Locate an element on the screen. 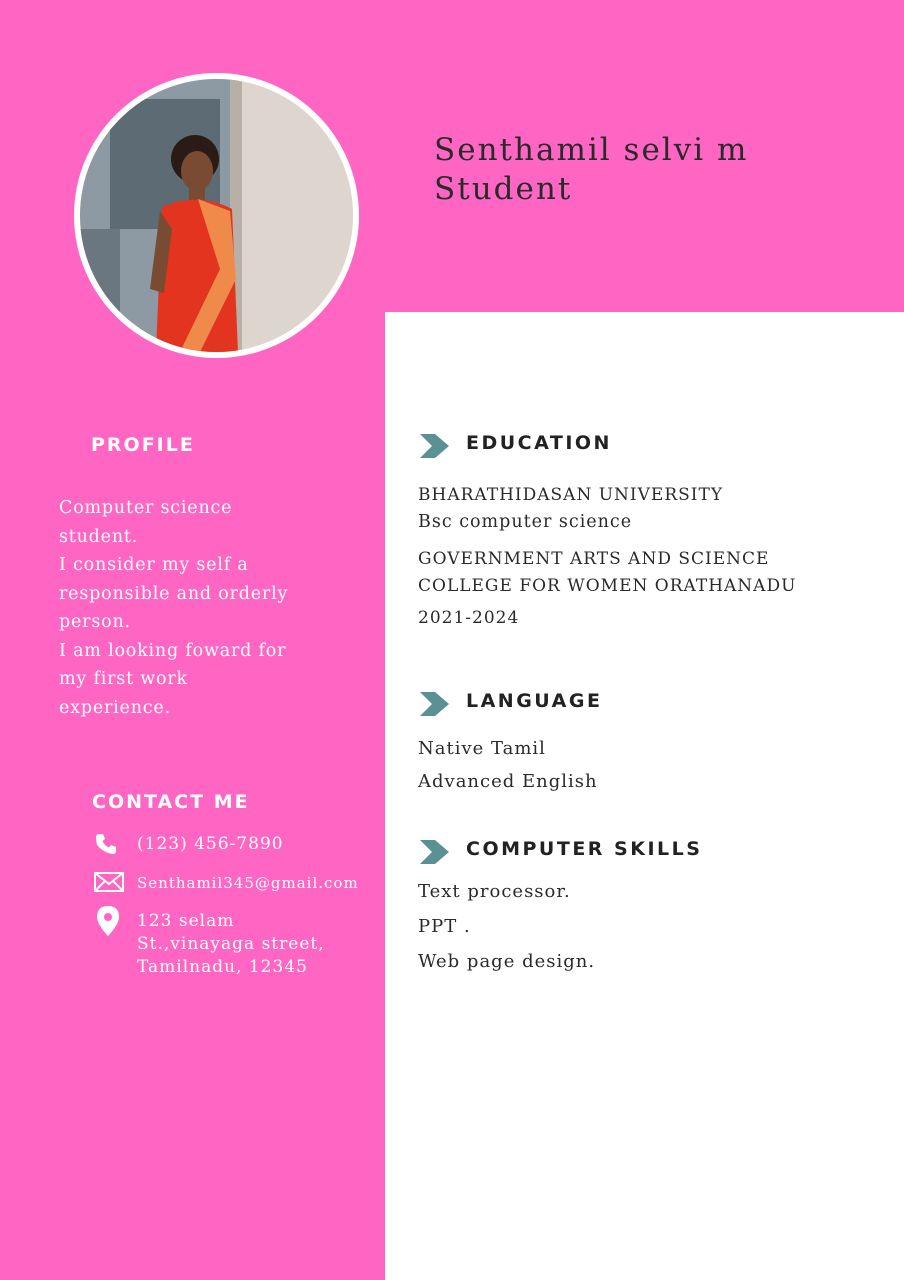  person-name: Senthamil selvi m is located at coordinates (591, 150).